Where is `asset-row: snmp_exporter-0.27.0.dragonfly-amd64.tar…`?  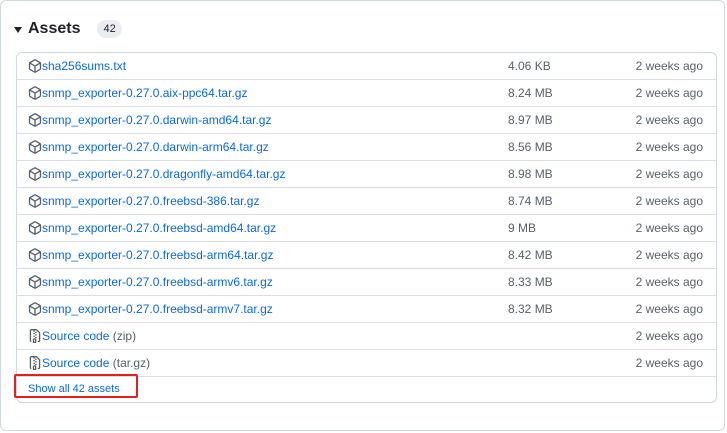
asset-row: snmp_exporter-0.27.0.dragonfly-amd64.tar… is located at coordinates (366, 174).